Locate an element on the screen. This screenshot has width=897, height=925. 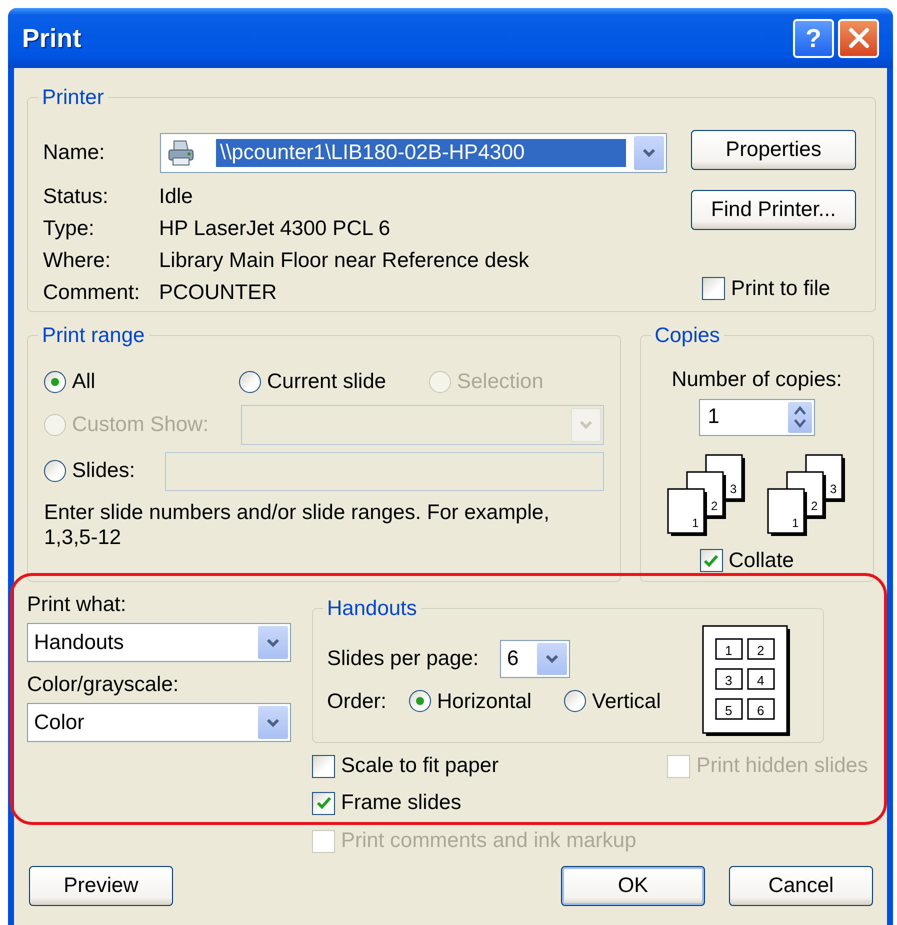
checkbox-label: Print to file is located at coordinates (780, 288).